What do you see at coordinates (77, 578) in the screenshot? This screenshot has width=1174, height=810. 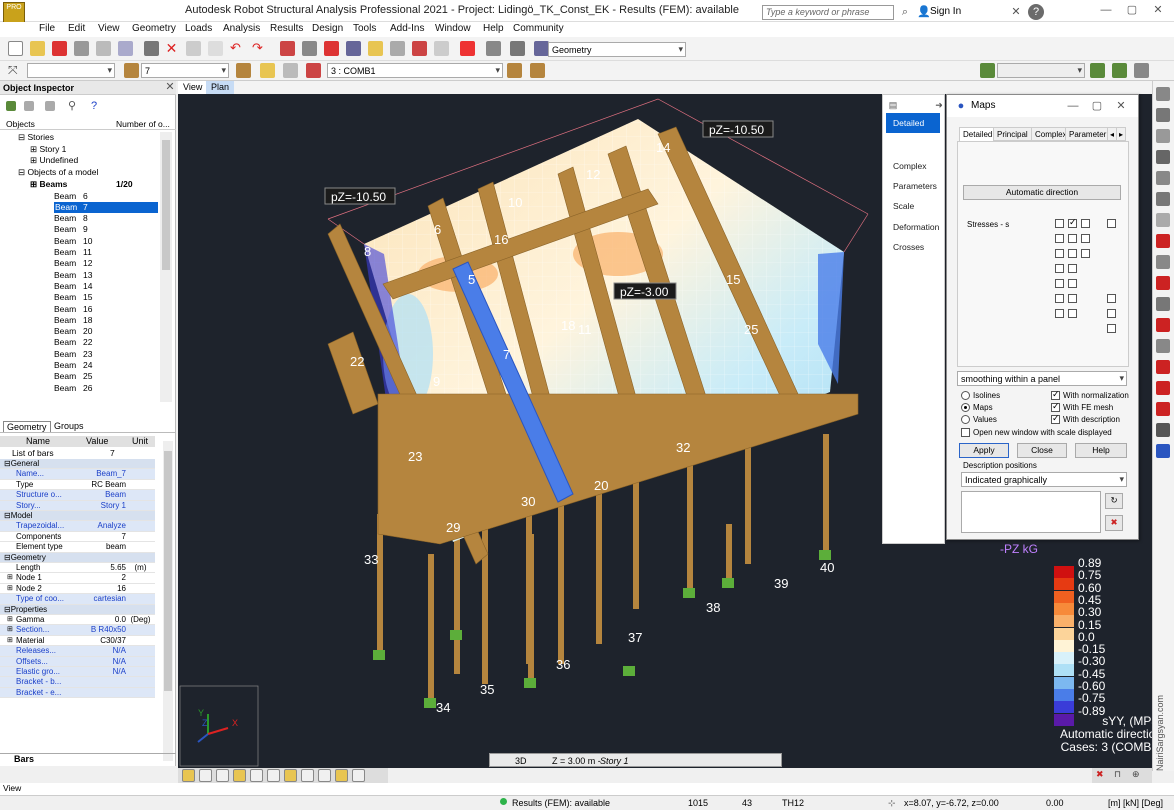 I see `property-row: ⊞ Node 12` at bounding box center [77, 578].